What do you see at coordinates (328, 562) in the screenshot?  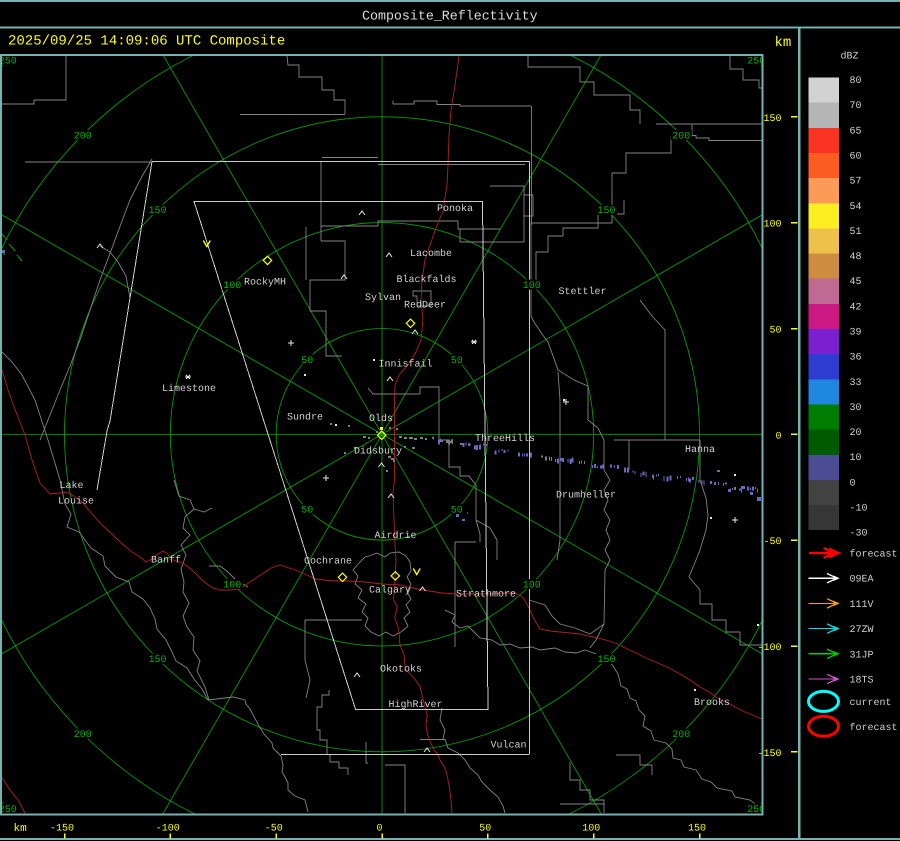 I see `svg-text: Cochrane` at bounding box center [328, 562].